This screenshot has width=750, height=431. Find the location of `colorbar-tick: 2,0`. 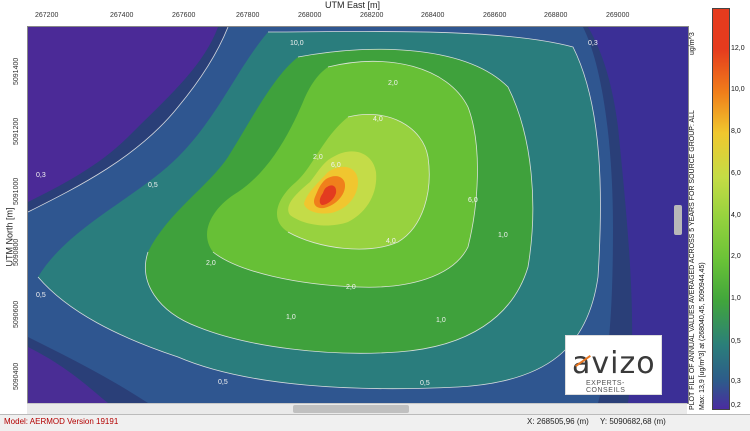

colorbar-tick: 2,0 is located at coordinates (736, 256).